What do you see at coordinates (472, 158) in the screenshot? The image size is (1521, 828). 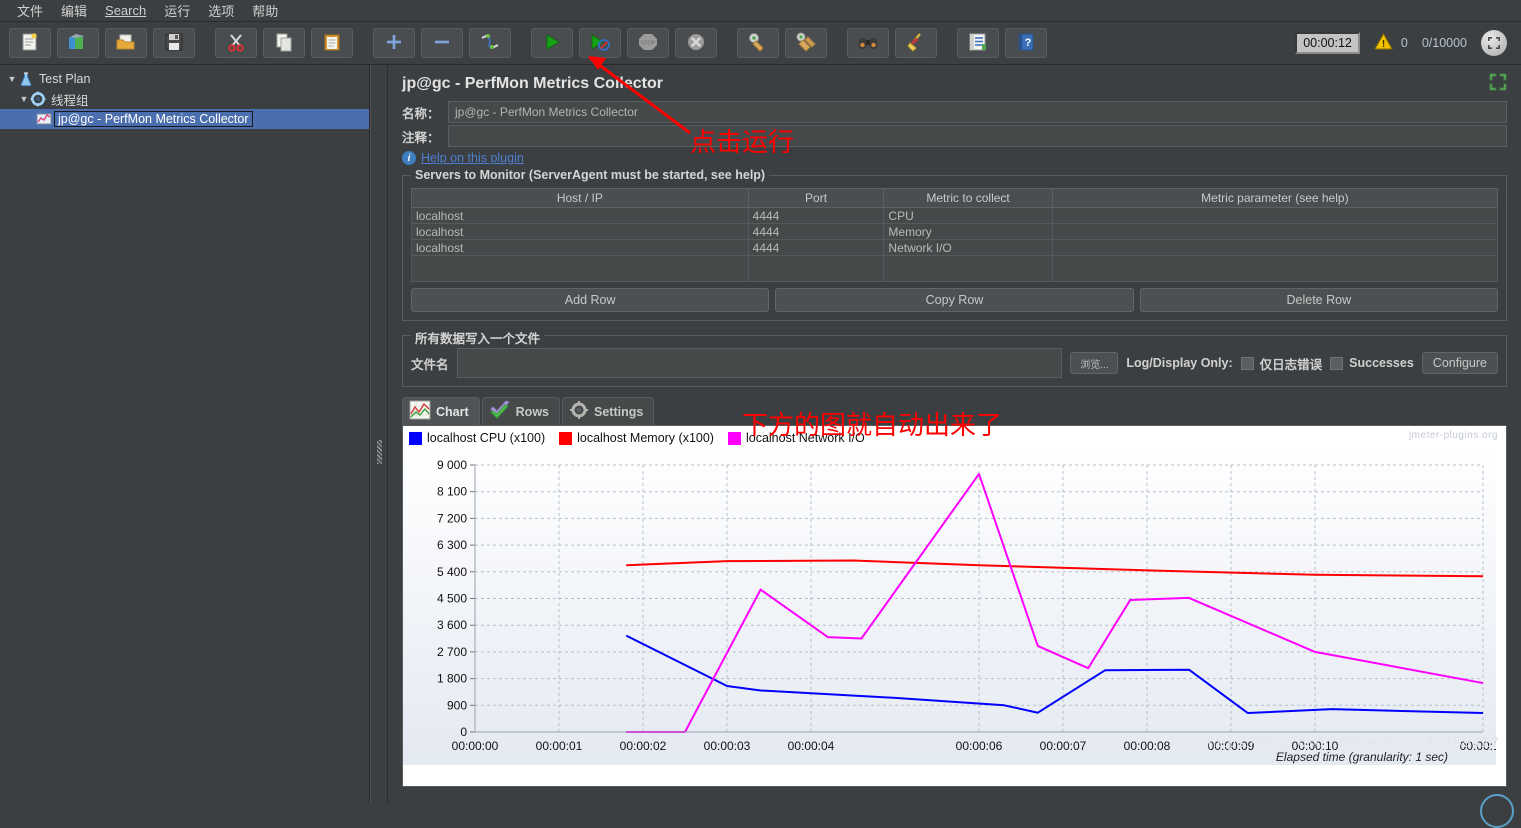 I see `help-on-plugin-link: Help on this plugin` at bounding box center [472, 158].